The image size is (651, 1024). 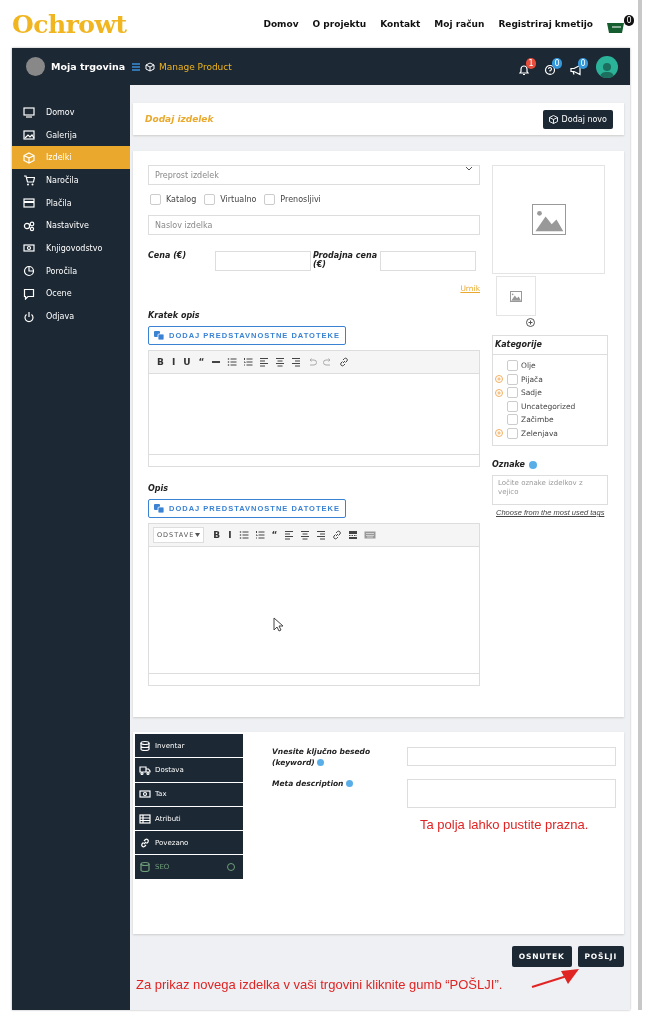 I want to click on add-icon, so click(x=530, y=322).